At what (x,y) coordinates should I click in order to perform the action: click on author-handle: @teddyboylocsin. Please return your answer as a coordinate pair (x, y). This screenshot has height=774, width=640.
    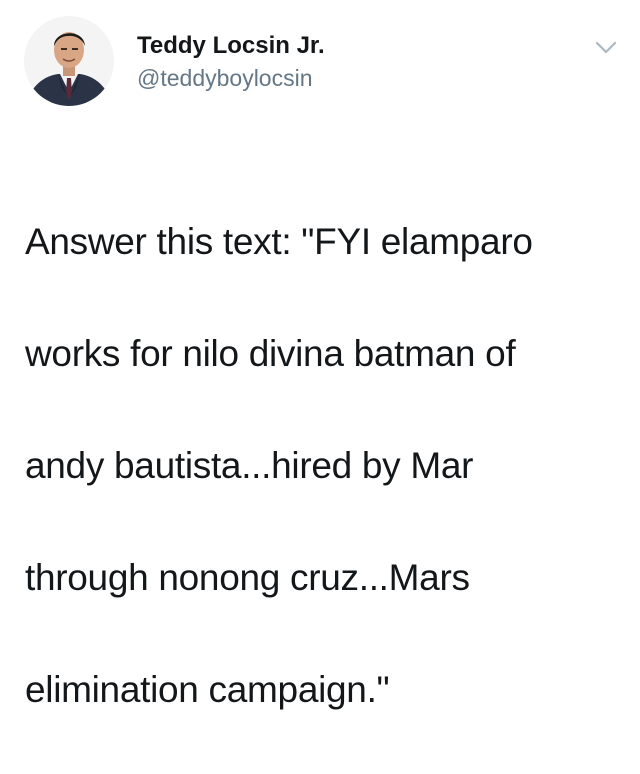
    Looking at the image, I should click on (225, 78).